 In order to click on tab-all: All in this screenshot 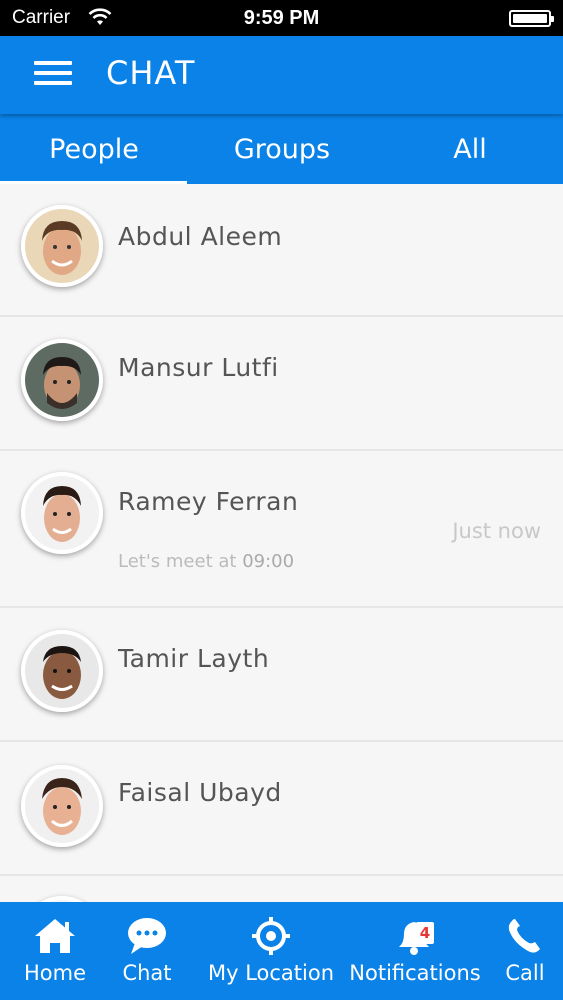, I will do `click(469, 149)`.